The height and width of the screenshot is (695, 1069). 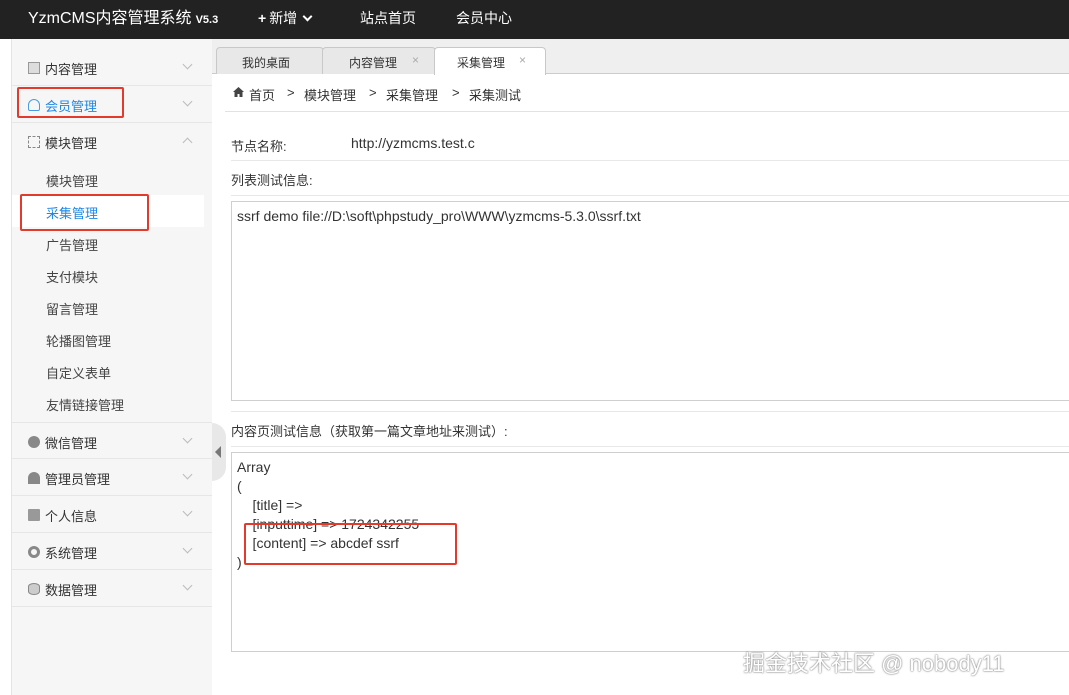 What do you see at coordinates (72, 309) in the screenshot?
I see `submenu-label: 留言管理` at bounding box center [72, 309].